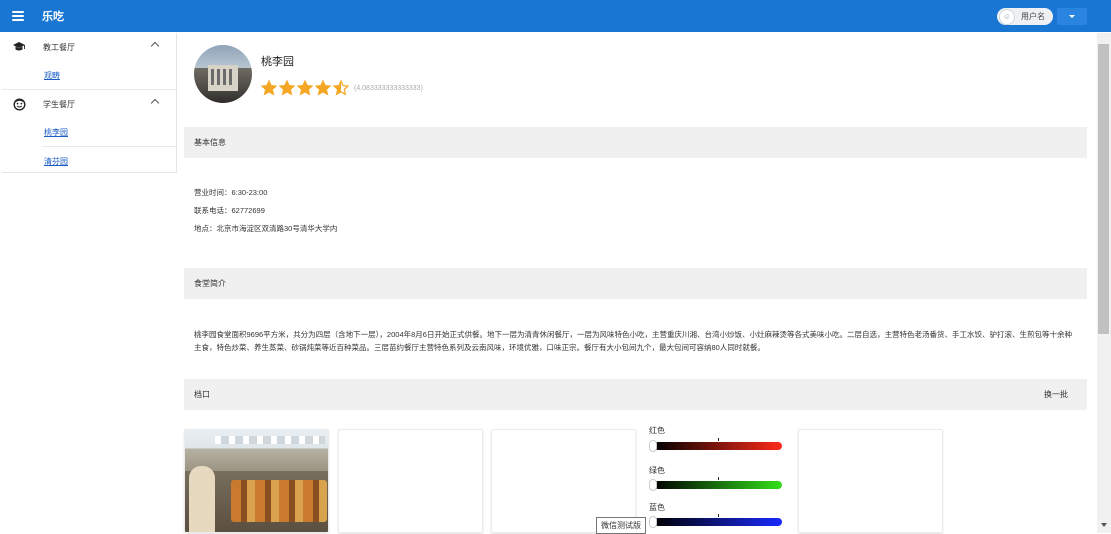 This screenshot has height=534, width=1111. What do you see at coordinates (18, 16) in the screenshot?
I see `menu-icon` at bounding box center [18, 16].